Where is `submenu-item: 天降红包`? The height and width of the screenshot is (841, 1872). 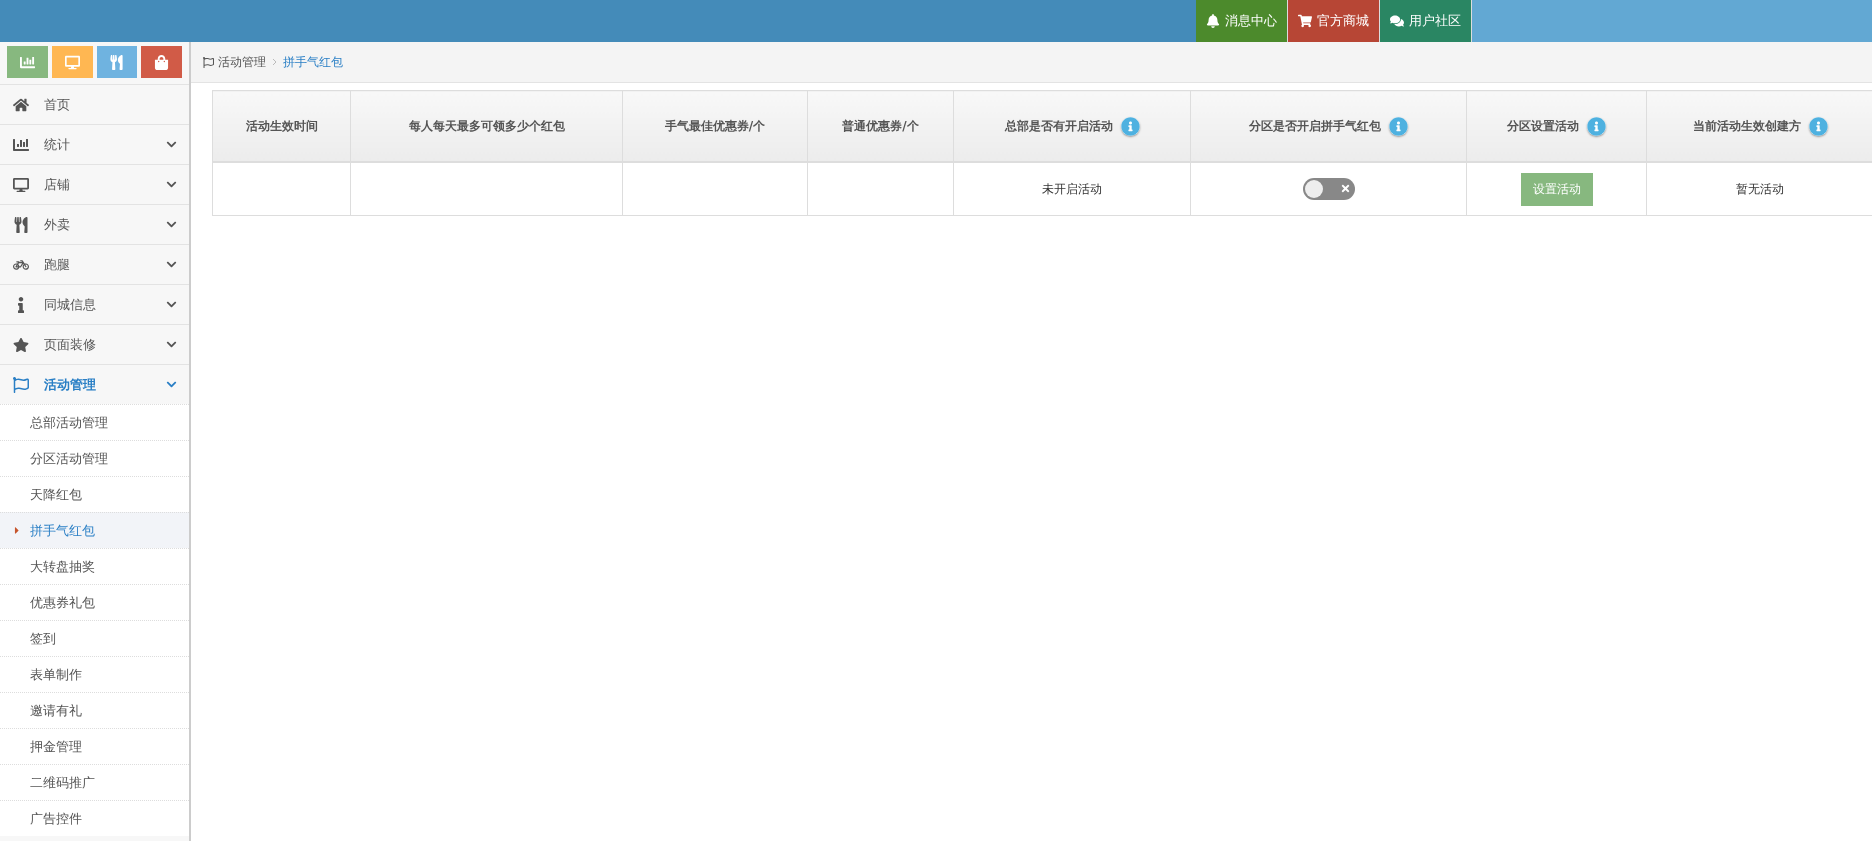
submenu-item: 天降红包 is located at coordinates (94, 494).